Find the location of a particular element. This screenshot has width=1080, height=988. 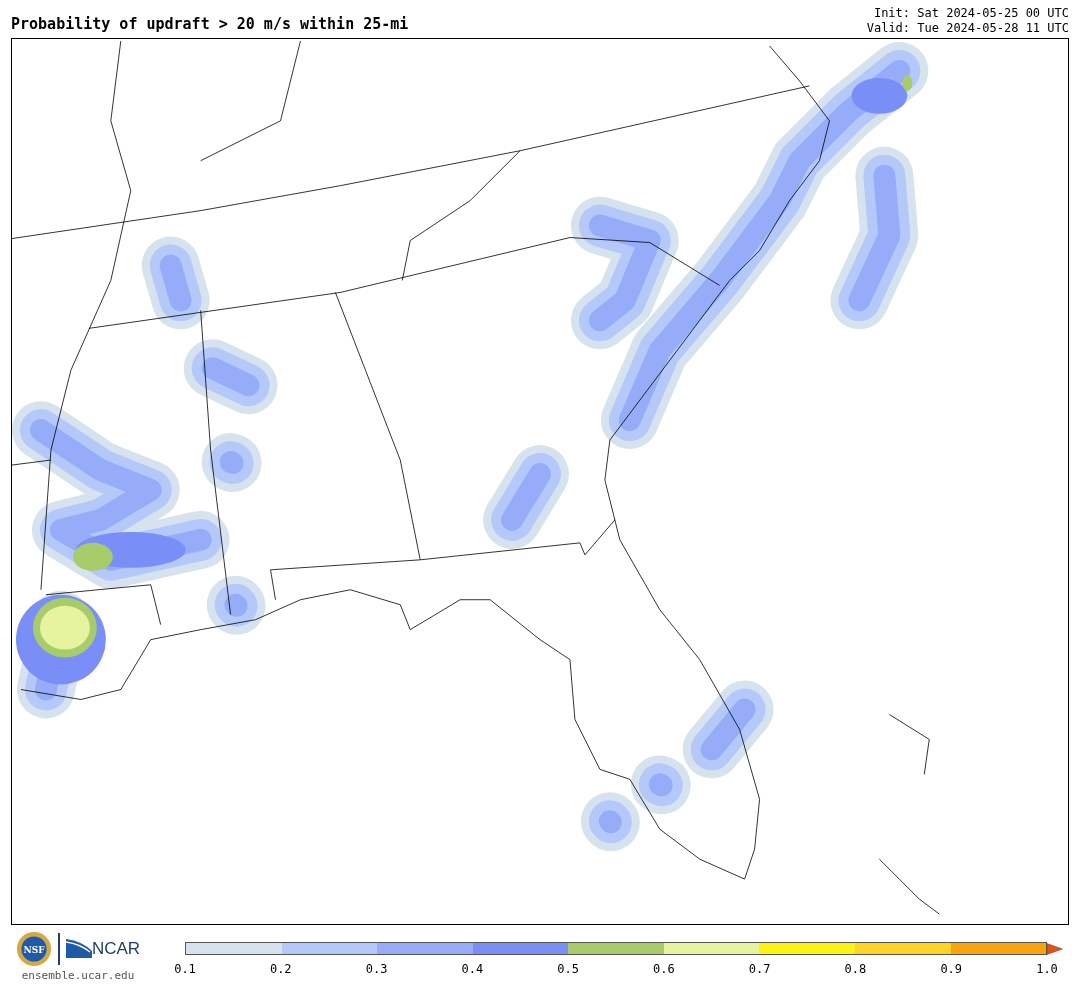

colorbar-tick-label: 0.8 is located at coordinates (855, 969).